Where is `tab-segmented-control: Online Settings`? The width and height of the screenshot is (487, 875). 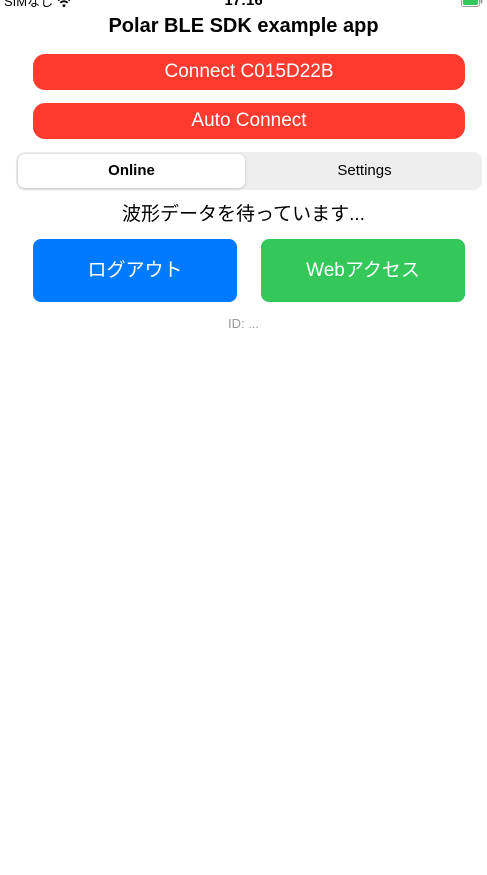 tab-segmented-control: Online Settings is located at coordinates (249, 171).